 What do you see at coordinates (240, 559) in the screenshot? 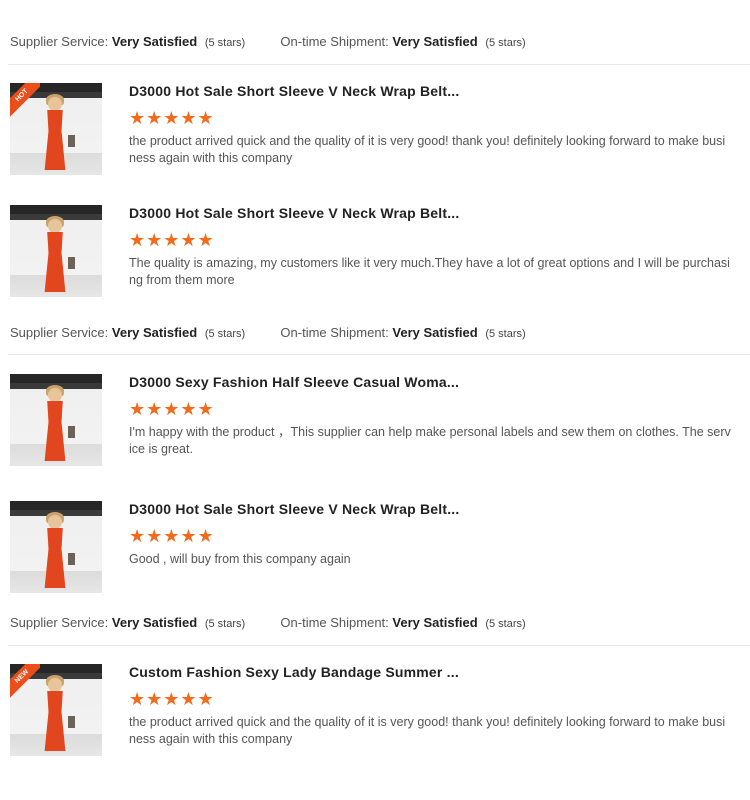
I see `review-comment: Good , will buy from this company again` at bounding box center [240, 559].